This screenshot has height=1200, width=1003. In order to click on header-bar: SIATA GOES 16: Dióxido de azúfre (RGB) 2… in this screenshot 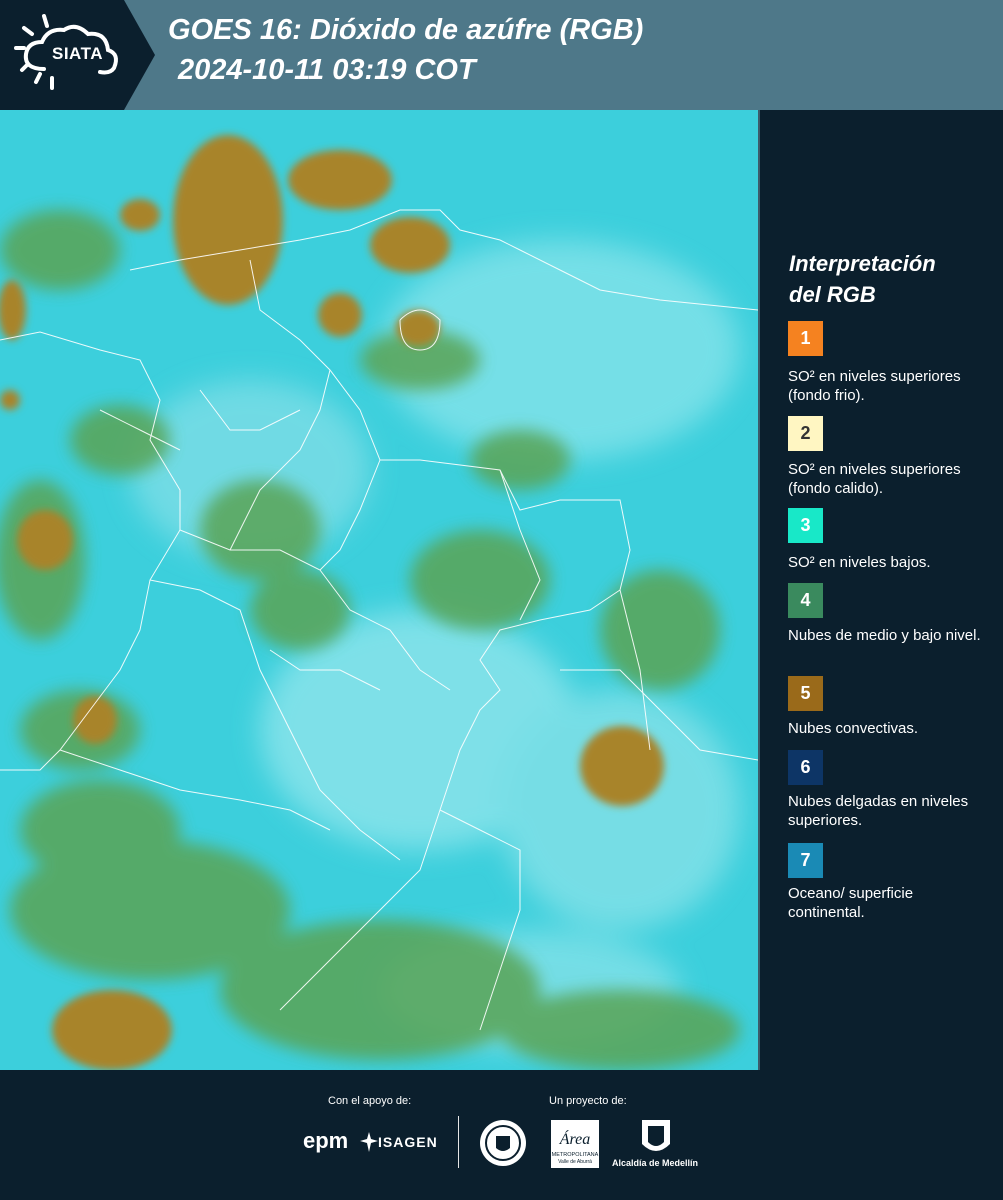, I will do `click(501, 55)`.